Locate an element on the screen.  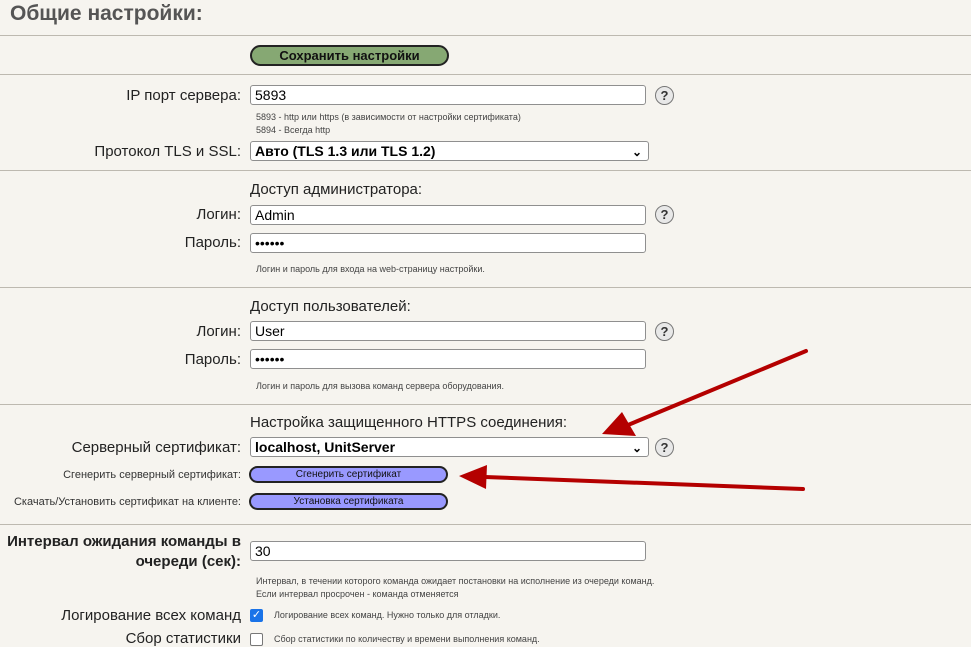
users-access-title: Доступ пользователей: is located at coordinates (330, 306).